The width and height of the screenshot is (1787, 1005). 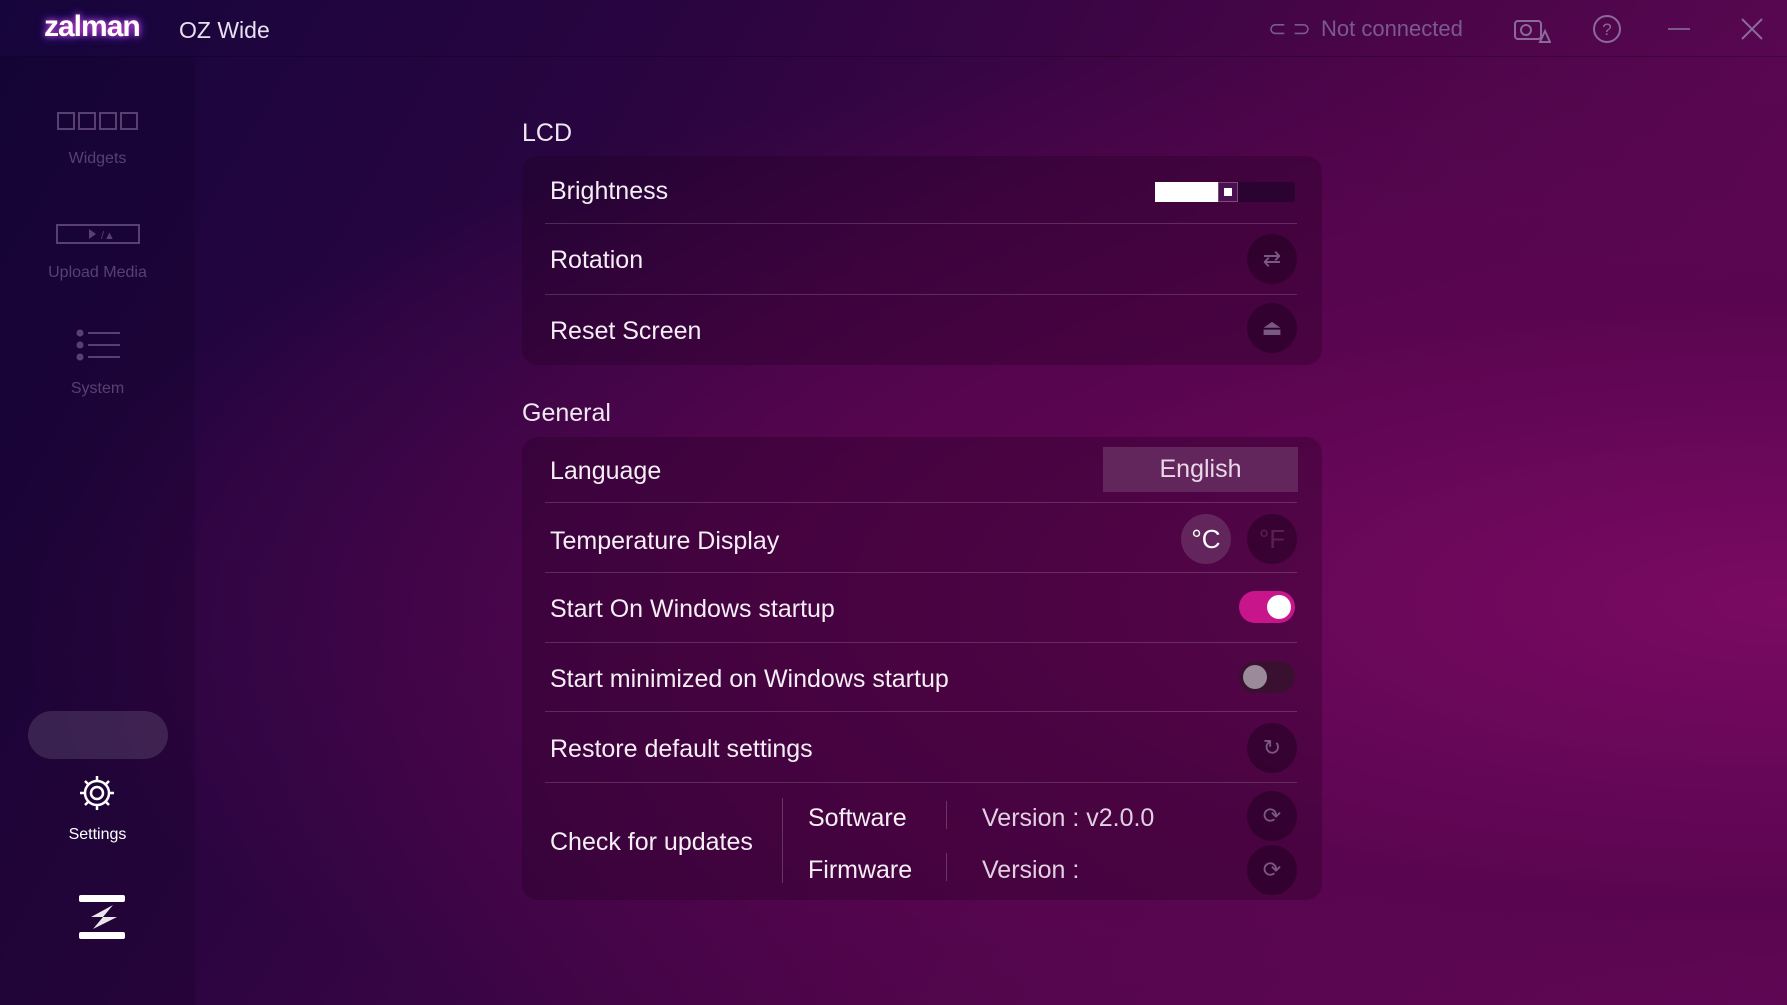 I want to click on sidebar-item-upload-media: /▲ Upload Media, so click(x=97, y=252).